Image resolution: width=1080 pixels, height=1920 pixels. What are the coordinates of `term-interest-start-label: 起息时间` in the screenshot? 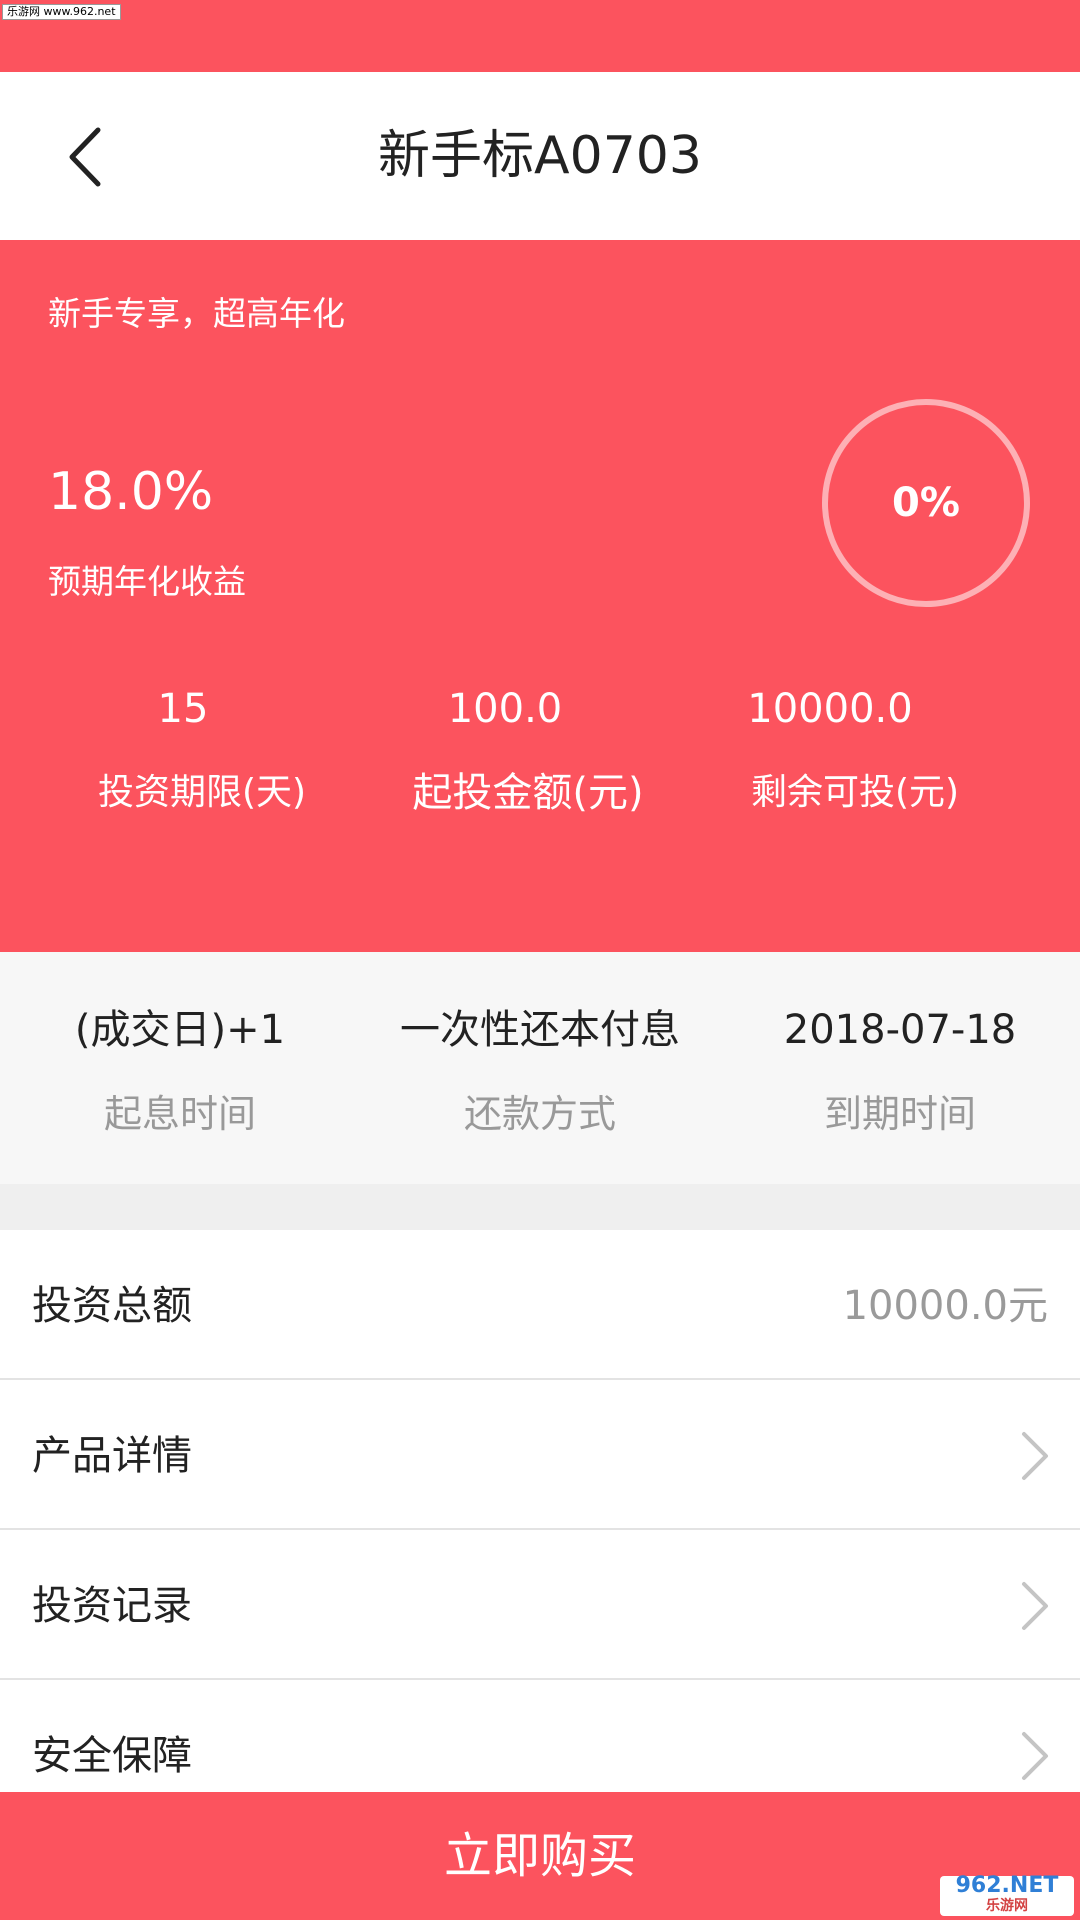 It's located at (179, 1114).